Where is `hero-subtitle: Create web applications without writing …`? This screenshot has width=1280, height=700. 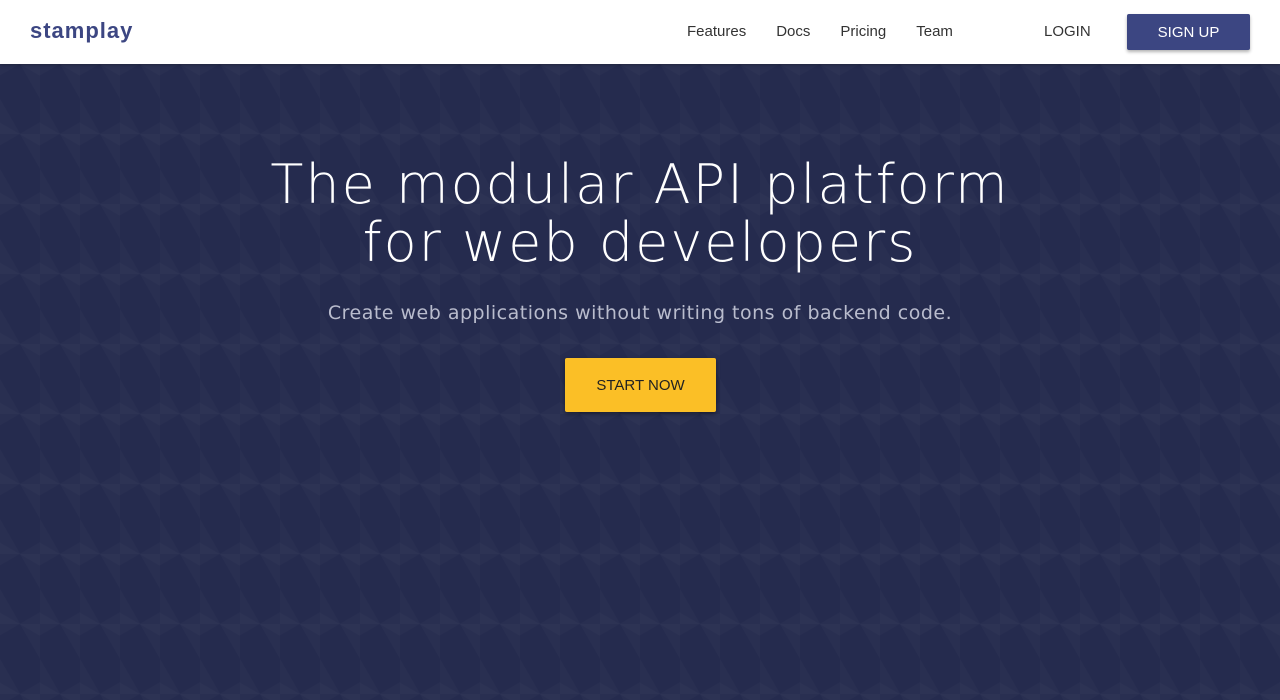
hero-subtitle: Create web applications without writing … is located at coordinates (640, 313).